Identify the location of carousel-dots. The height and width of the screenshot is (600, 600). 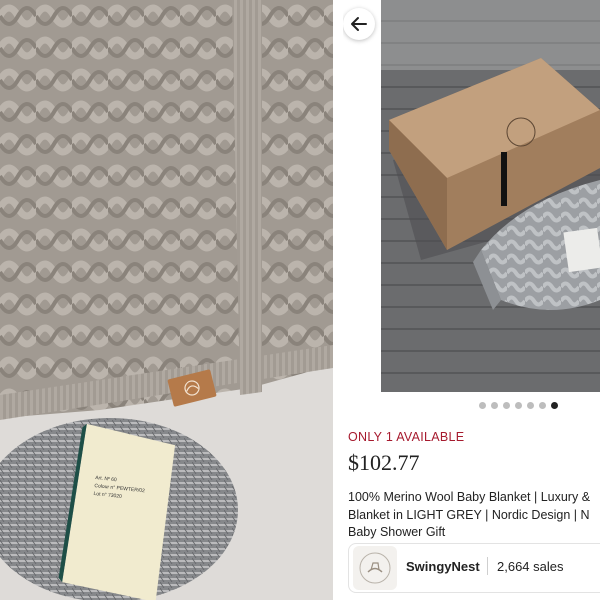
(471, 405).